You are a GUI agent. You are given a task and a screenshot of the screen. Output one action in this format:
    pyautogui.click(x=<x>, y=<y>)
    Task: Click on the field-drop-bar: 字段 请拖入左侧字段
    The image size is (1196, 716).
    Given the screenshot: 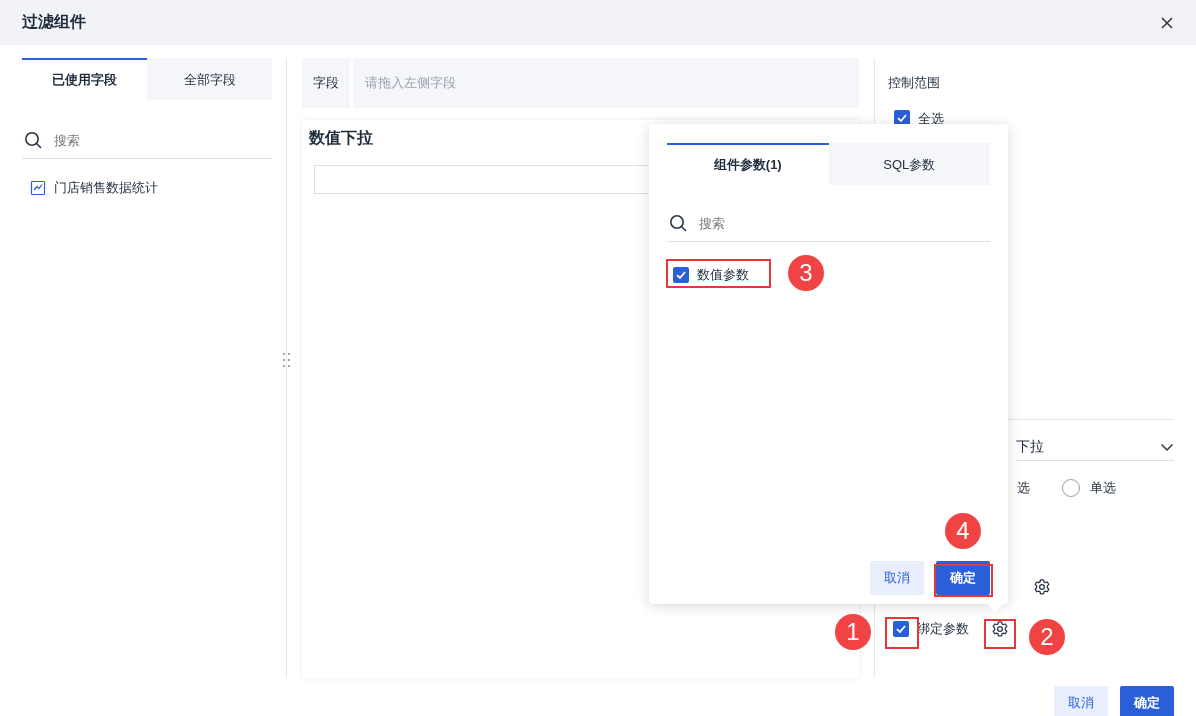 What is the action you would take?
    pyautogui.click(x=580, y=83)
    